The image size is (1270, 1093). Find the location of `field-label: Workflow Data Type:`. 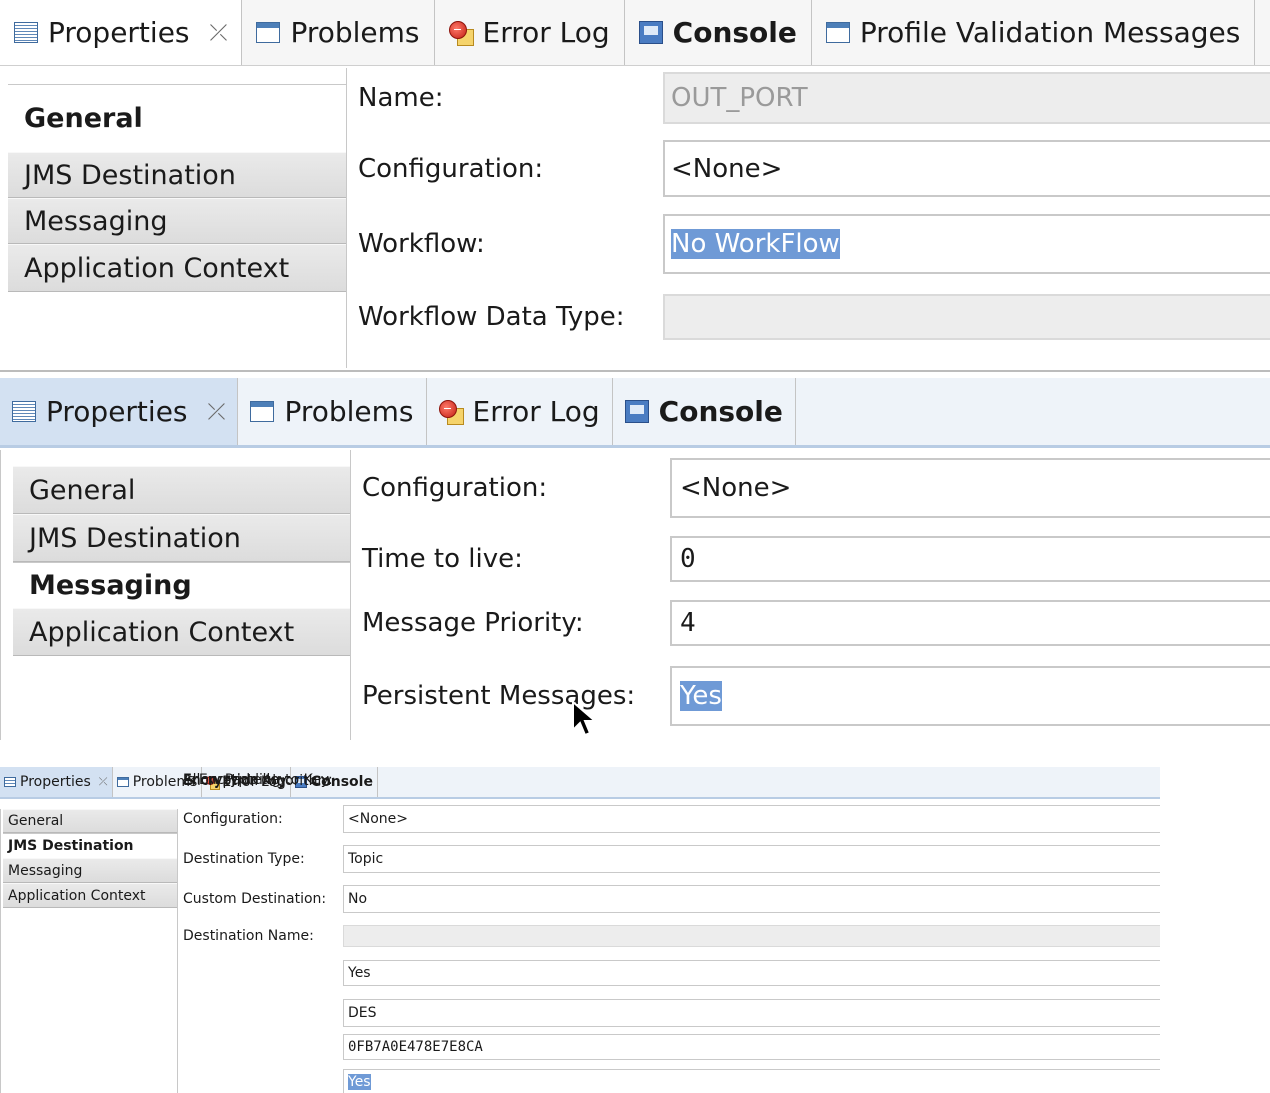

field-label: Workflow Data Type: is located at coordinates (491, 317).